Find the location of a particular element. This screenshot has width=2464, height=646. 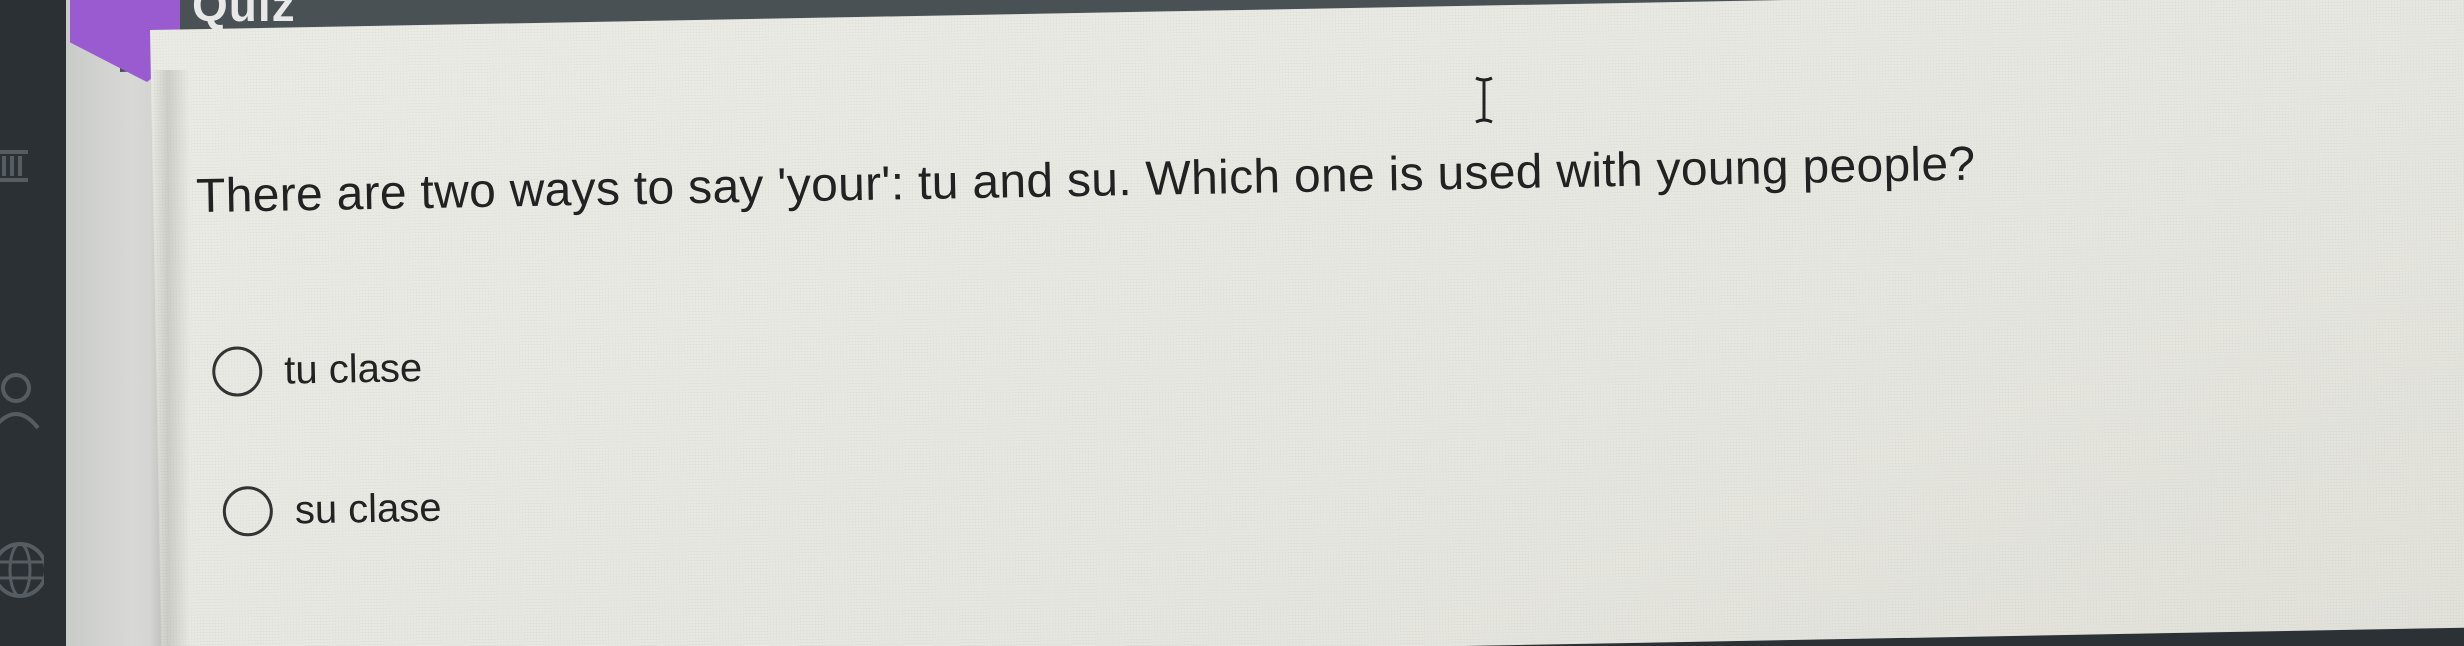

answer-option-tu-clase: tu clase is located at coordinates (317, 370).